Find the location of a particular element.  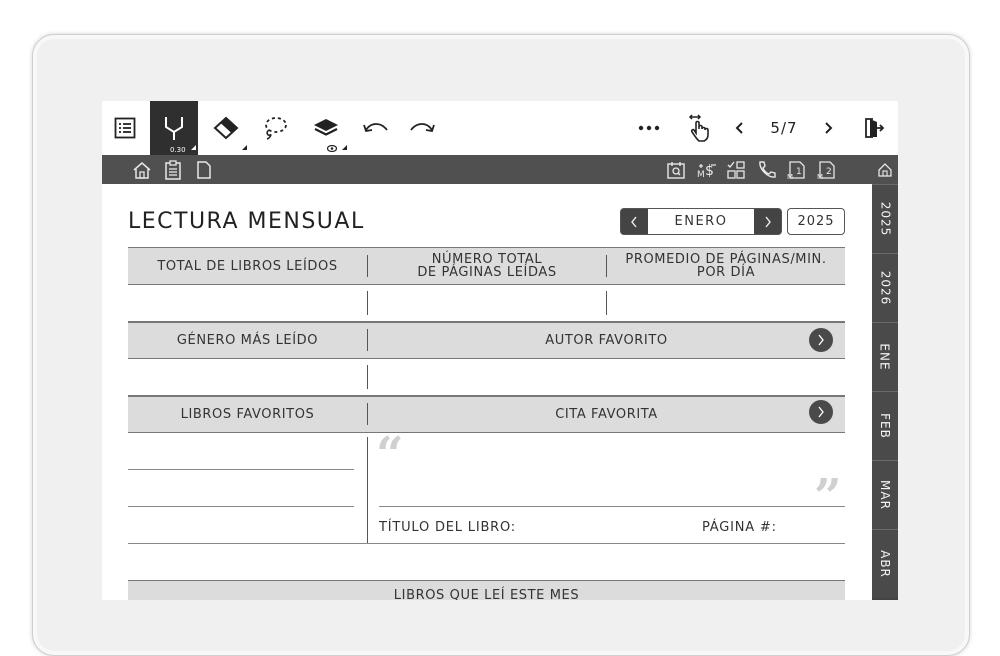

eraser-icon is located at coordinates (226, 128).